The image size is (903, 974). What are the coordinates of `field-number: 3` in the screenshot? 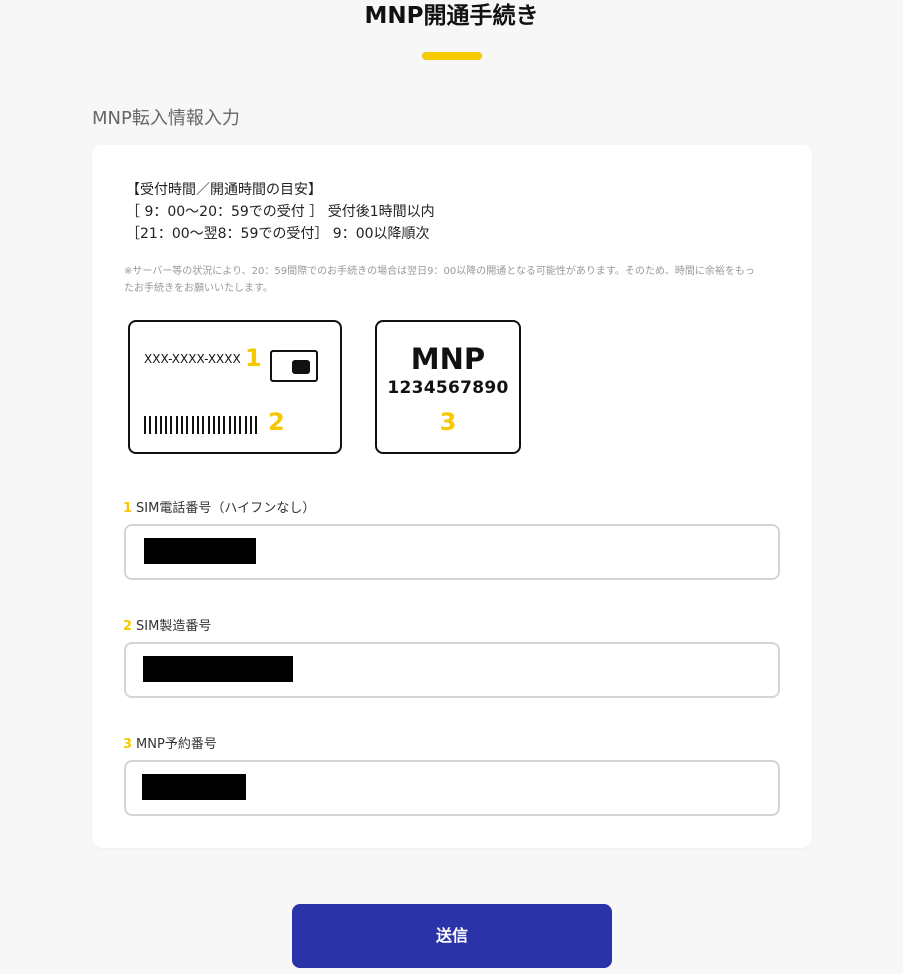 It's located at (128, 744).